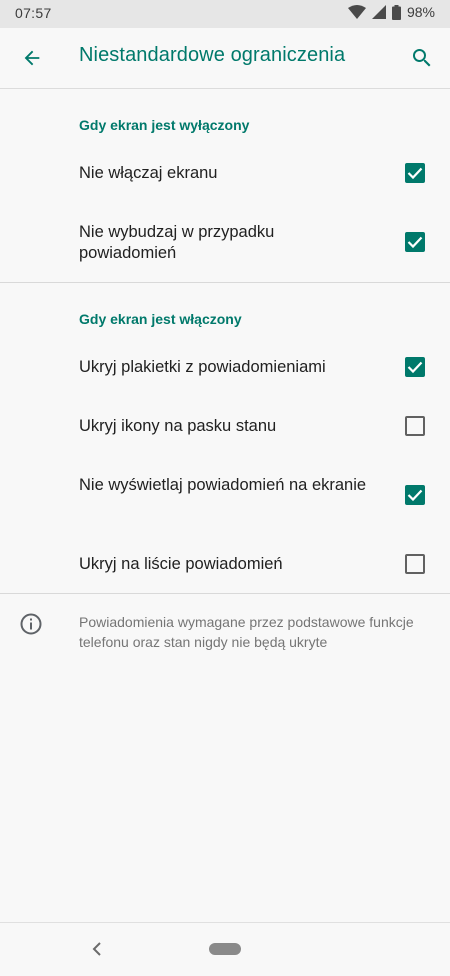 This screenshot has width=450, height=976. I want to click on setting-label: Nie wyświetlaj powiadomień na ekranie, so click(223, 485).